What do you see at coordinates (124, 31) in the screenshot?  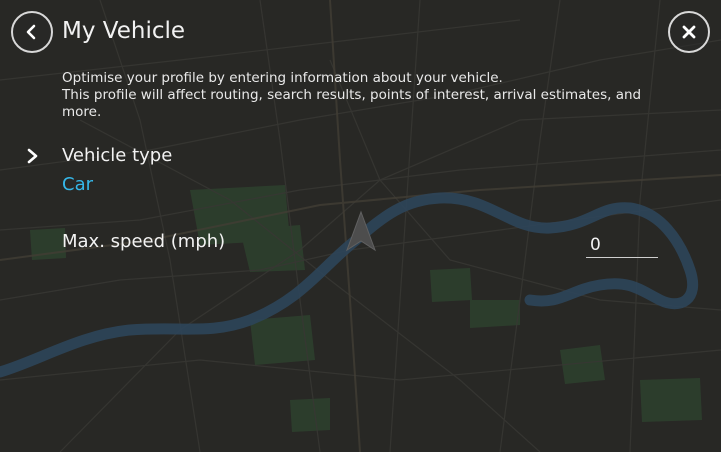 I see `page-title: My Vehicle` at bounding box center [124, 31].